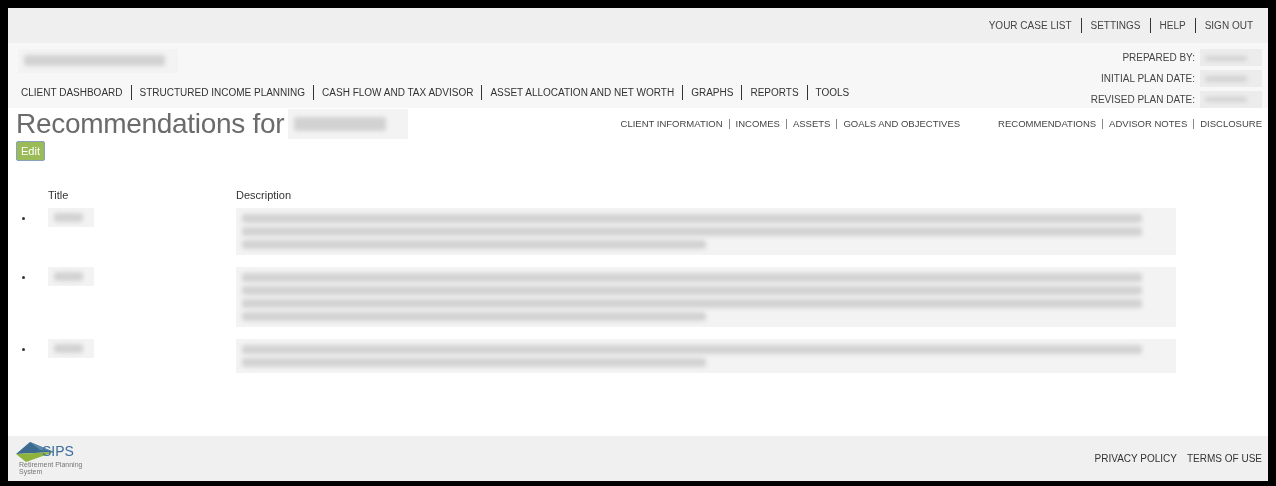 This screenshot has height=486, width=1276. Describe the element at coordinates (671, 123) in the screenshot. I see `section-link: CLIENT INFORMATION` at that location.